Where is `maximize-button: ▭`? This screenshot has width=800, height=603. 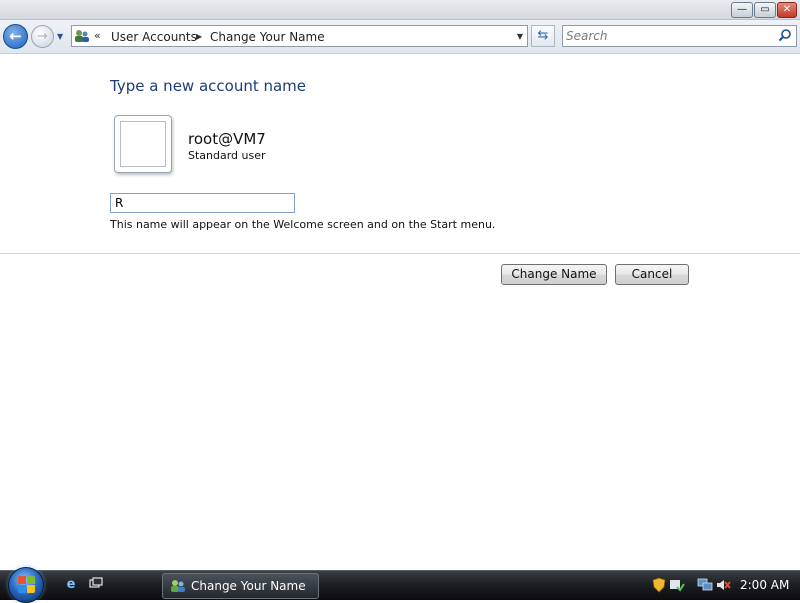 maximize-button: ▭ is located at coordinates (765, 10).